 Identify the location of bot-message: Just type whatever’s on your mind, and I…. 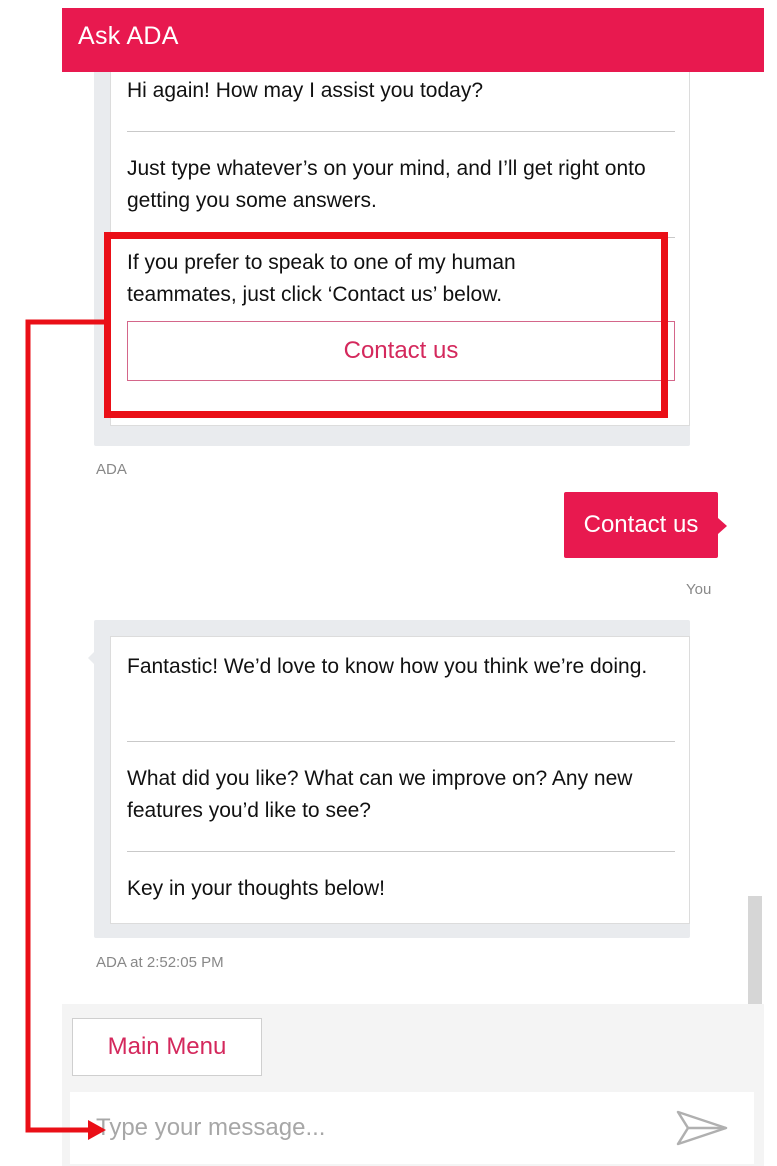
(386, 184).